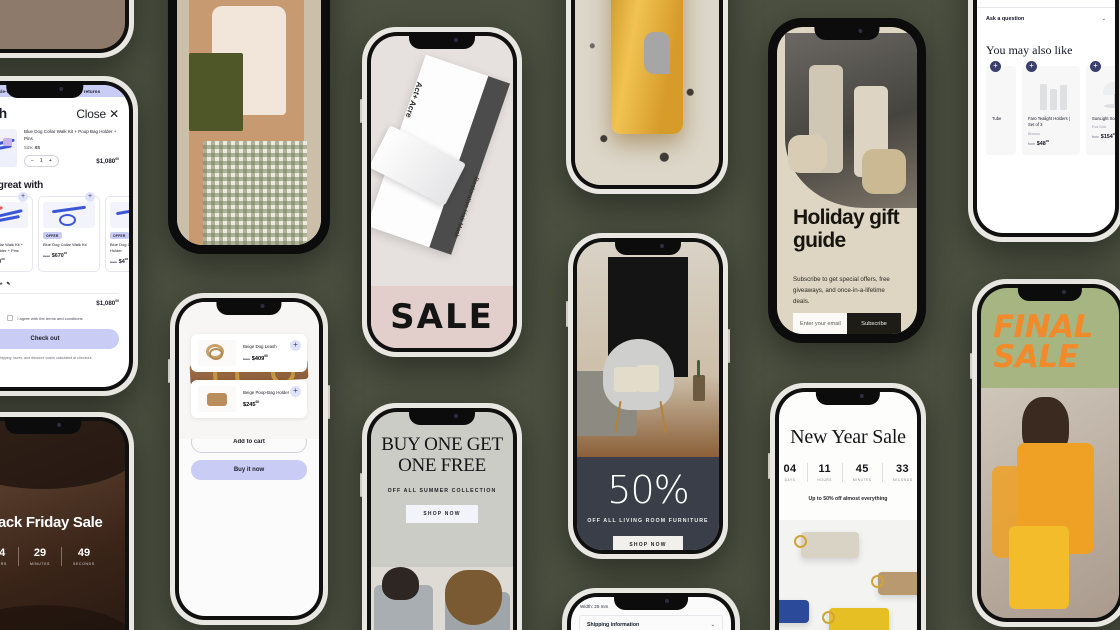 This screenshot has height=630, width=1120. I want to click on price-amount: $154, so click(1106, 137).